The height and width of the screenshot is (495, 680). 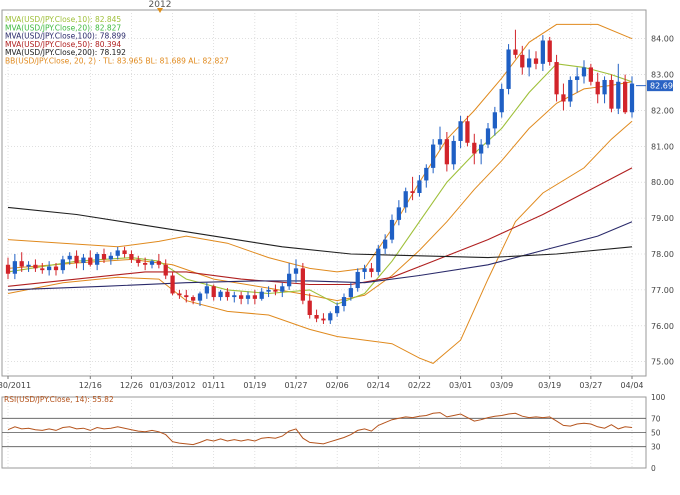 What do you see at coordinates (254, 385) in the screenshot?
I see `x-tick-label: 01/19` at bounding box center [254, 385].